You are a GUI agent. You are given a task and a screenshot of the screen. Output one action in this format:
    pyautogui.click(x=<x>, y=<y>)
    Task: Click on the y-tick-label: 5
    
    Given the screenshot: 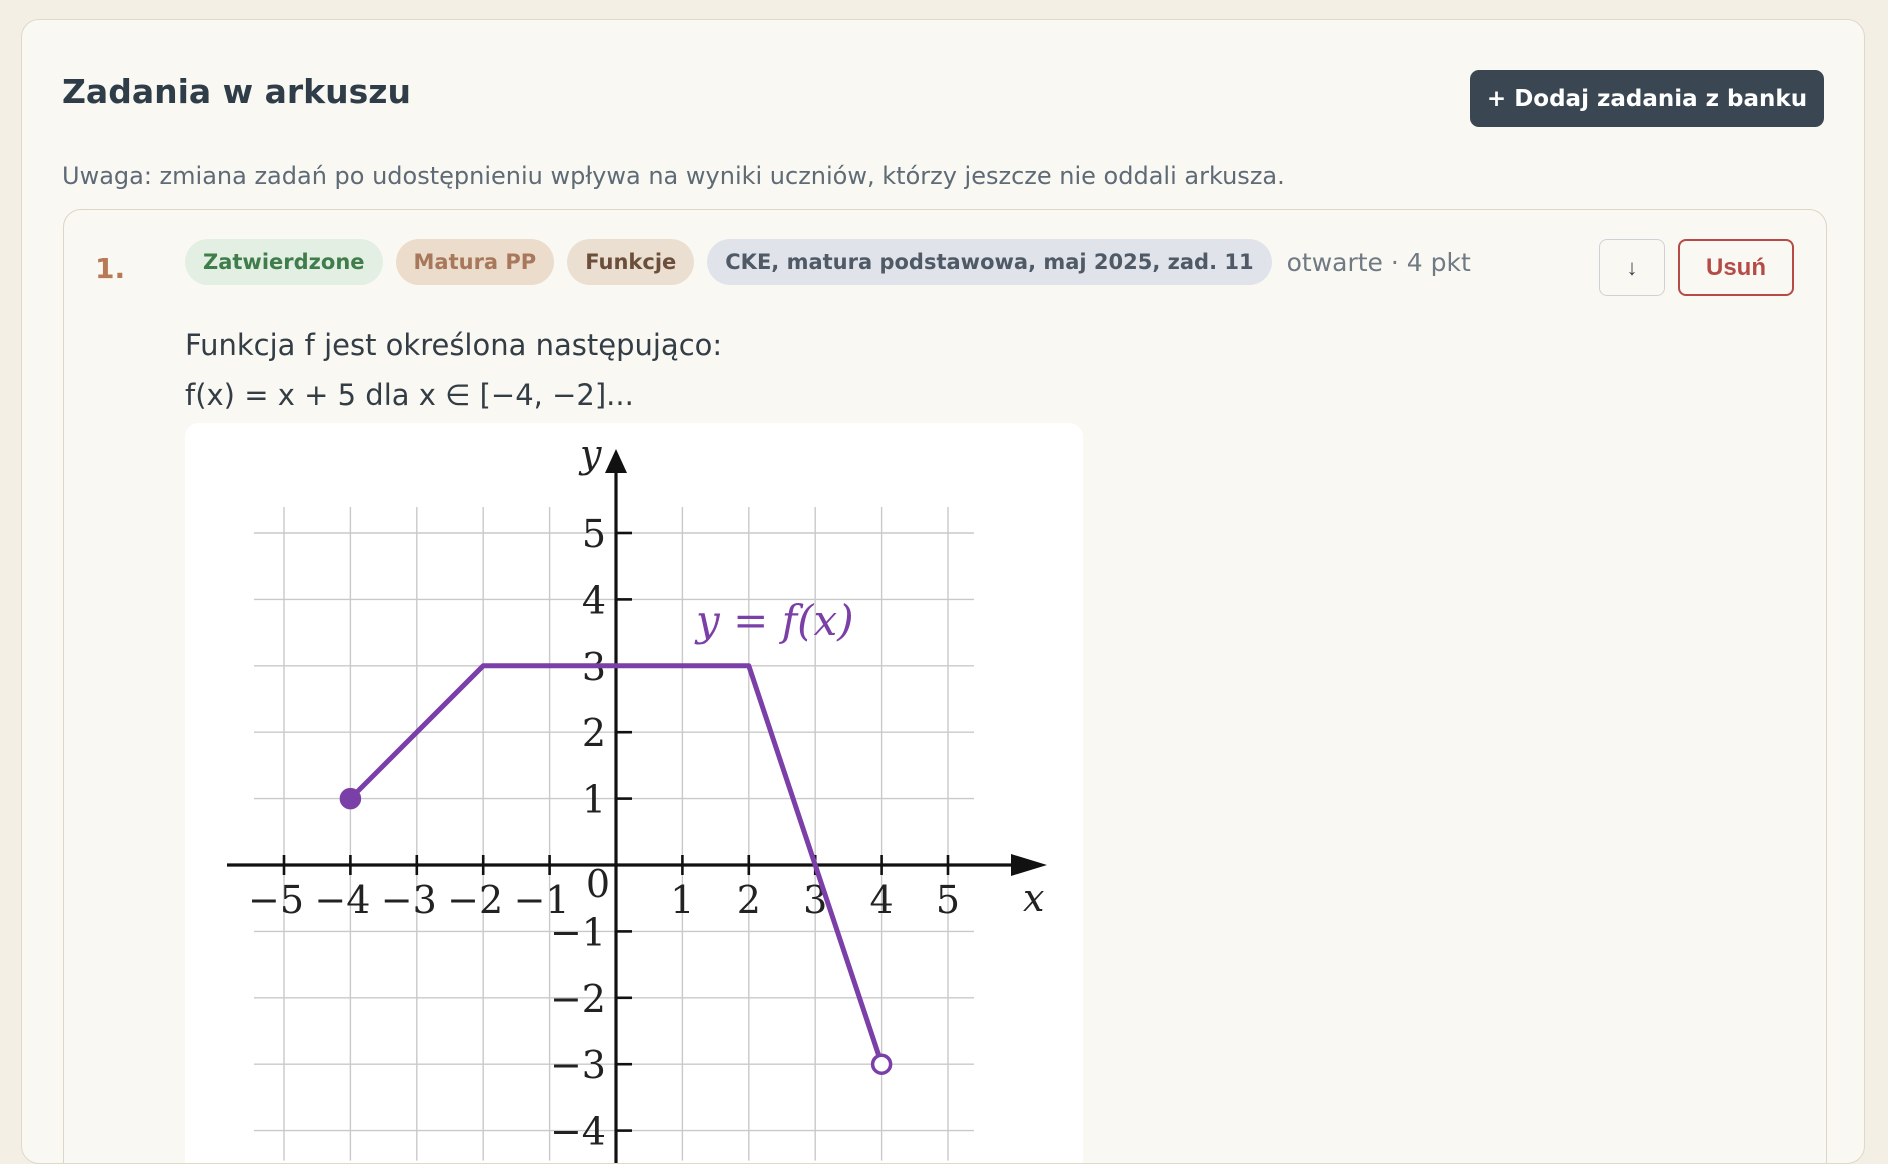 What is the action you would take?
    pyautogui.click(x=594, y=534)
    